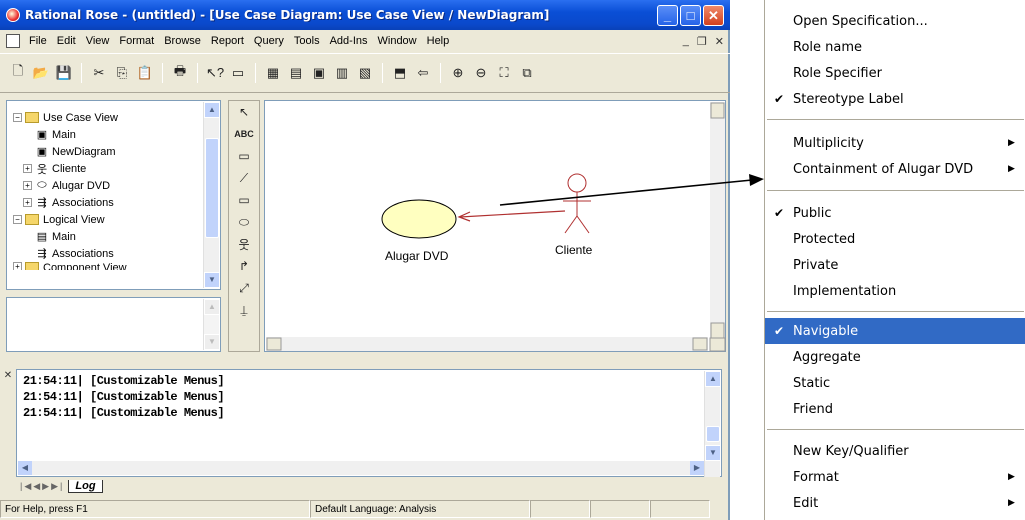  Describe the element at coordinates (895, 239) in the screenshot. I see `menu-item-protected: Protected` at that location.